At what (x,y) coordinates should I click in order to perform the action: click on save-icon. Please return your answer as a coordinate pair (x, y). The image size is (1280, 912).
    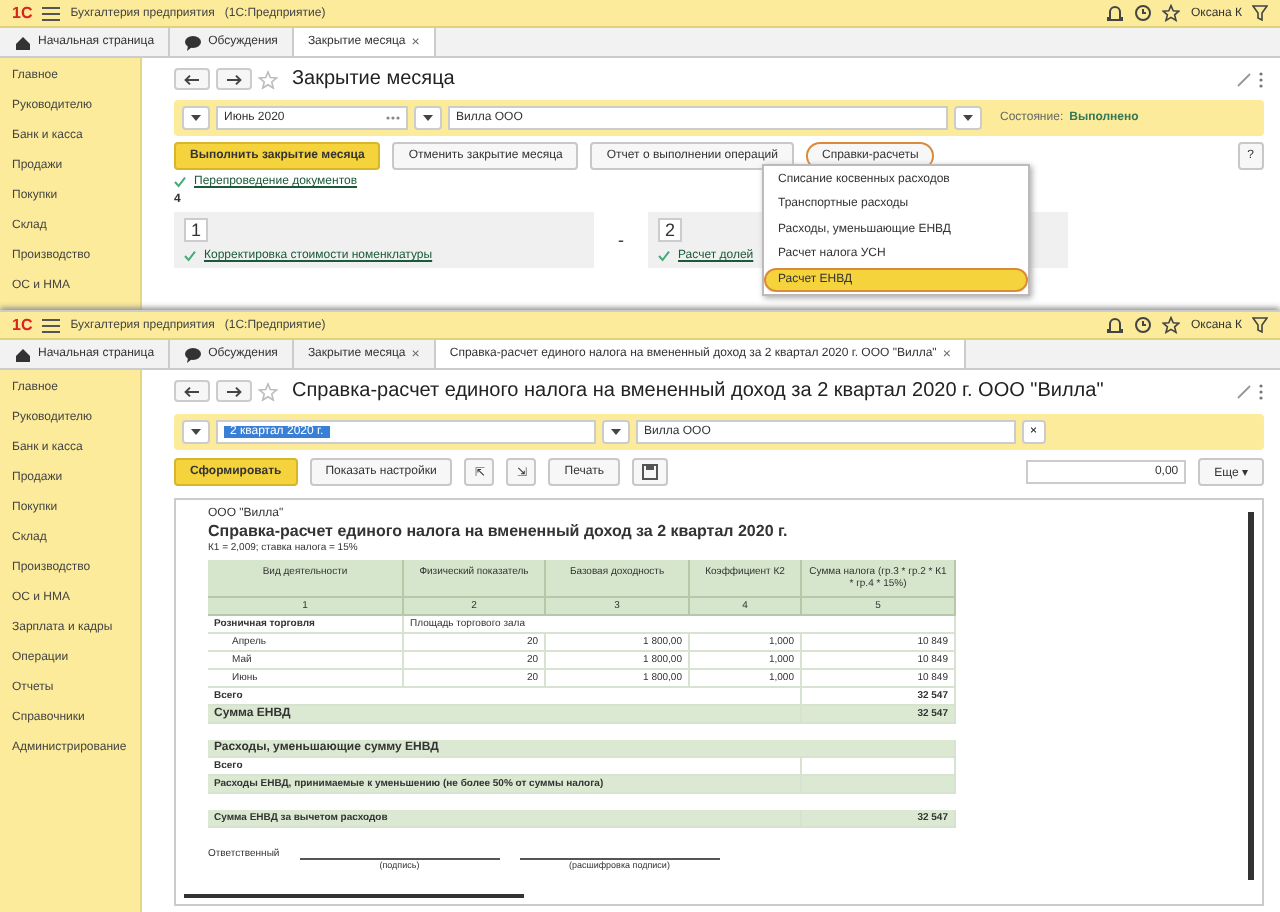
    Looking at the image, I should click on (649, 472).